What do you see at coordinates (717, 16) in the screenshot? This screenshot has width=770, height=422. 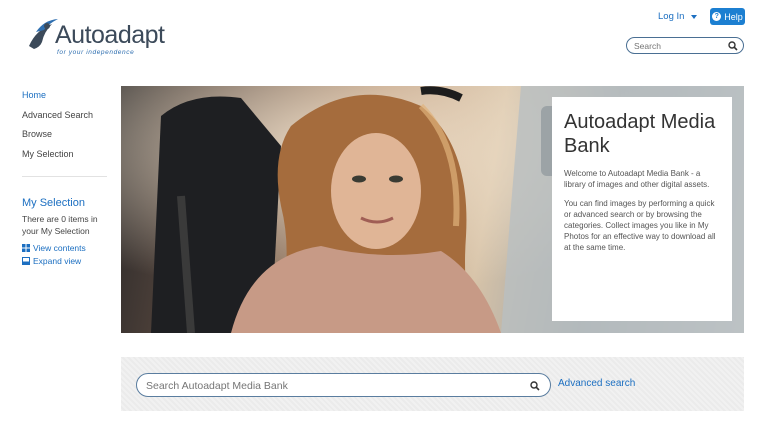 I see `question-circle-icon: ?` at bounding box center [717, 16].